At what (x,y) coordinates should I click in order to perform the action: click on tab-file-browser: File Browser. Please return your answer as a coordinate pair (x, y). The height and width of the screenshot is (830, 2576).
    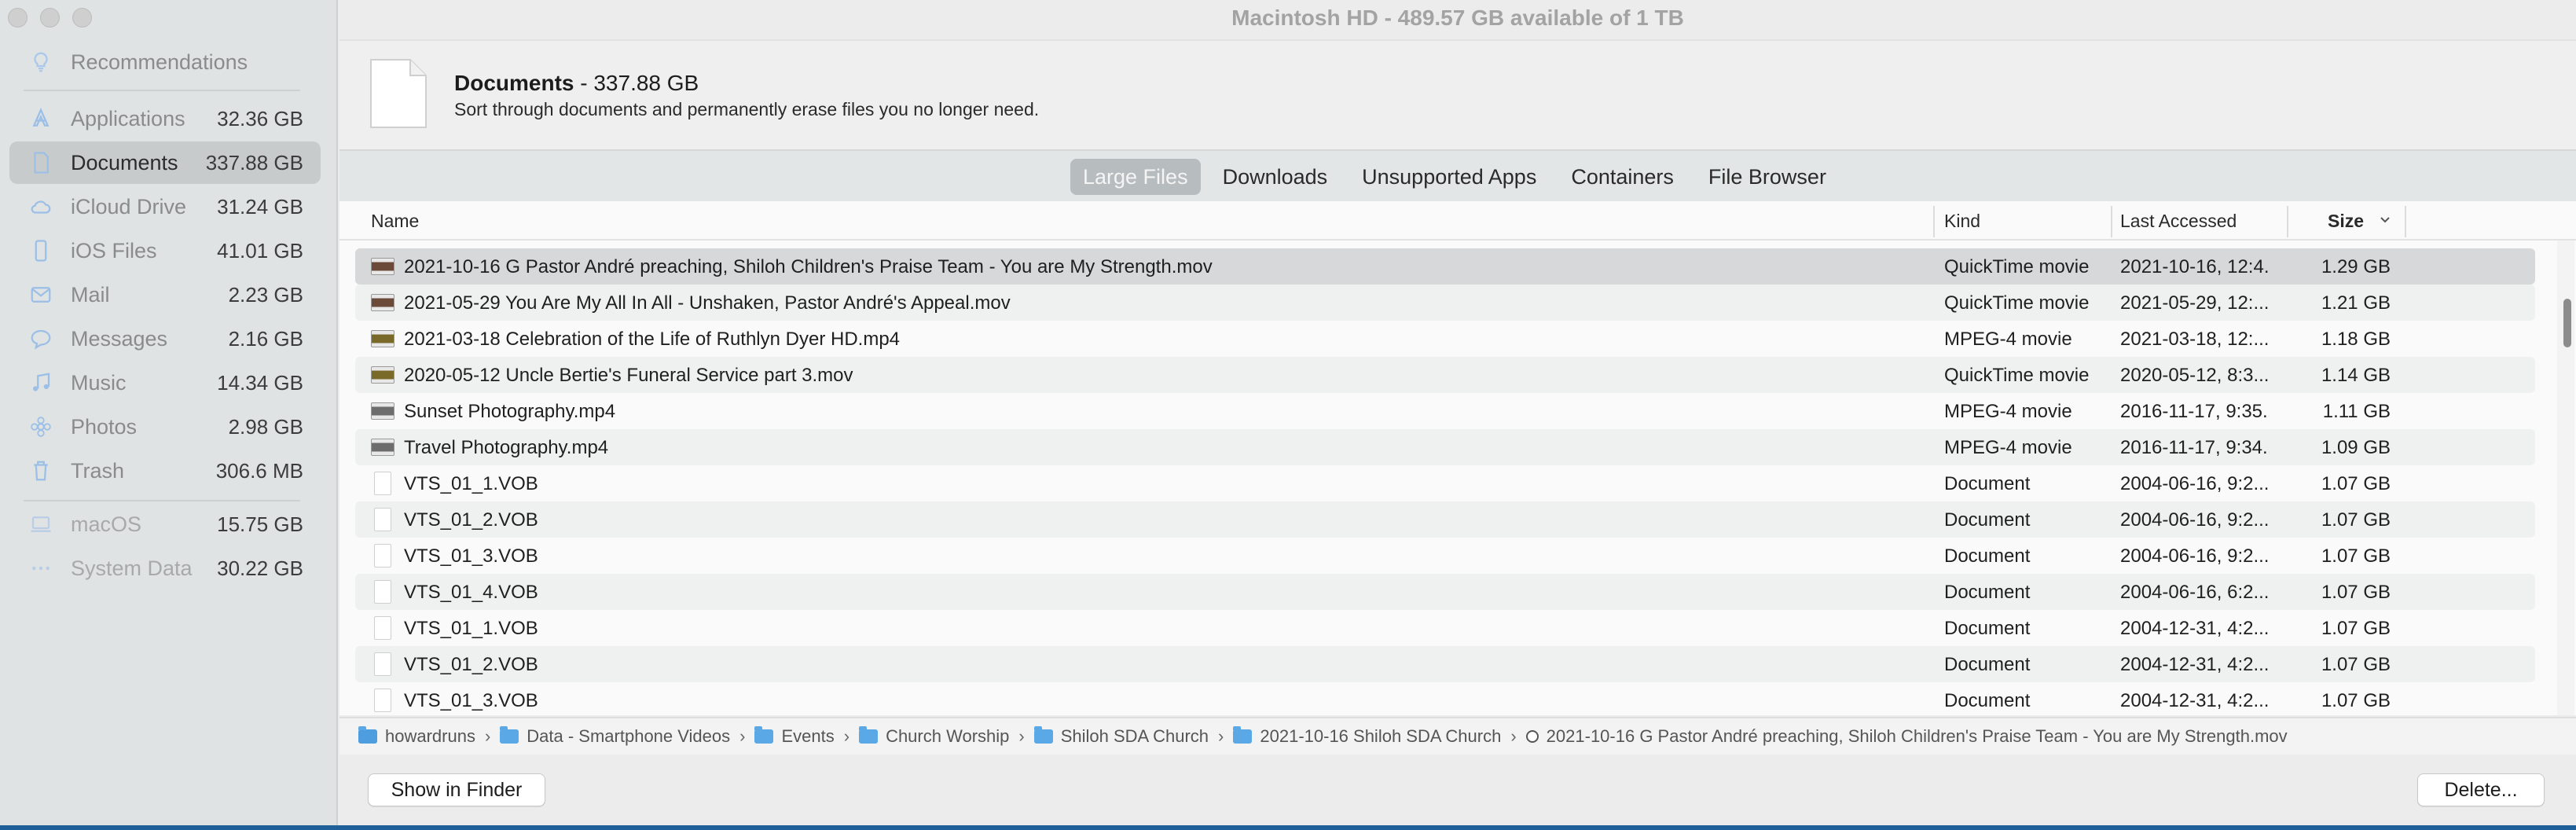
    Looking at the image, I should click on (1767, 177).